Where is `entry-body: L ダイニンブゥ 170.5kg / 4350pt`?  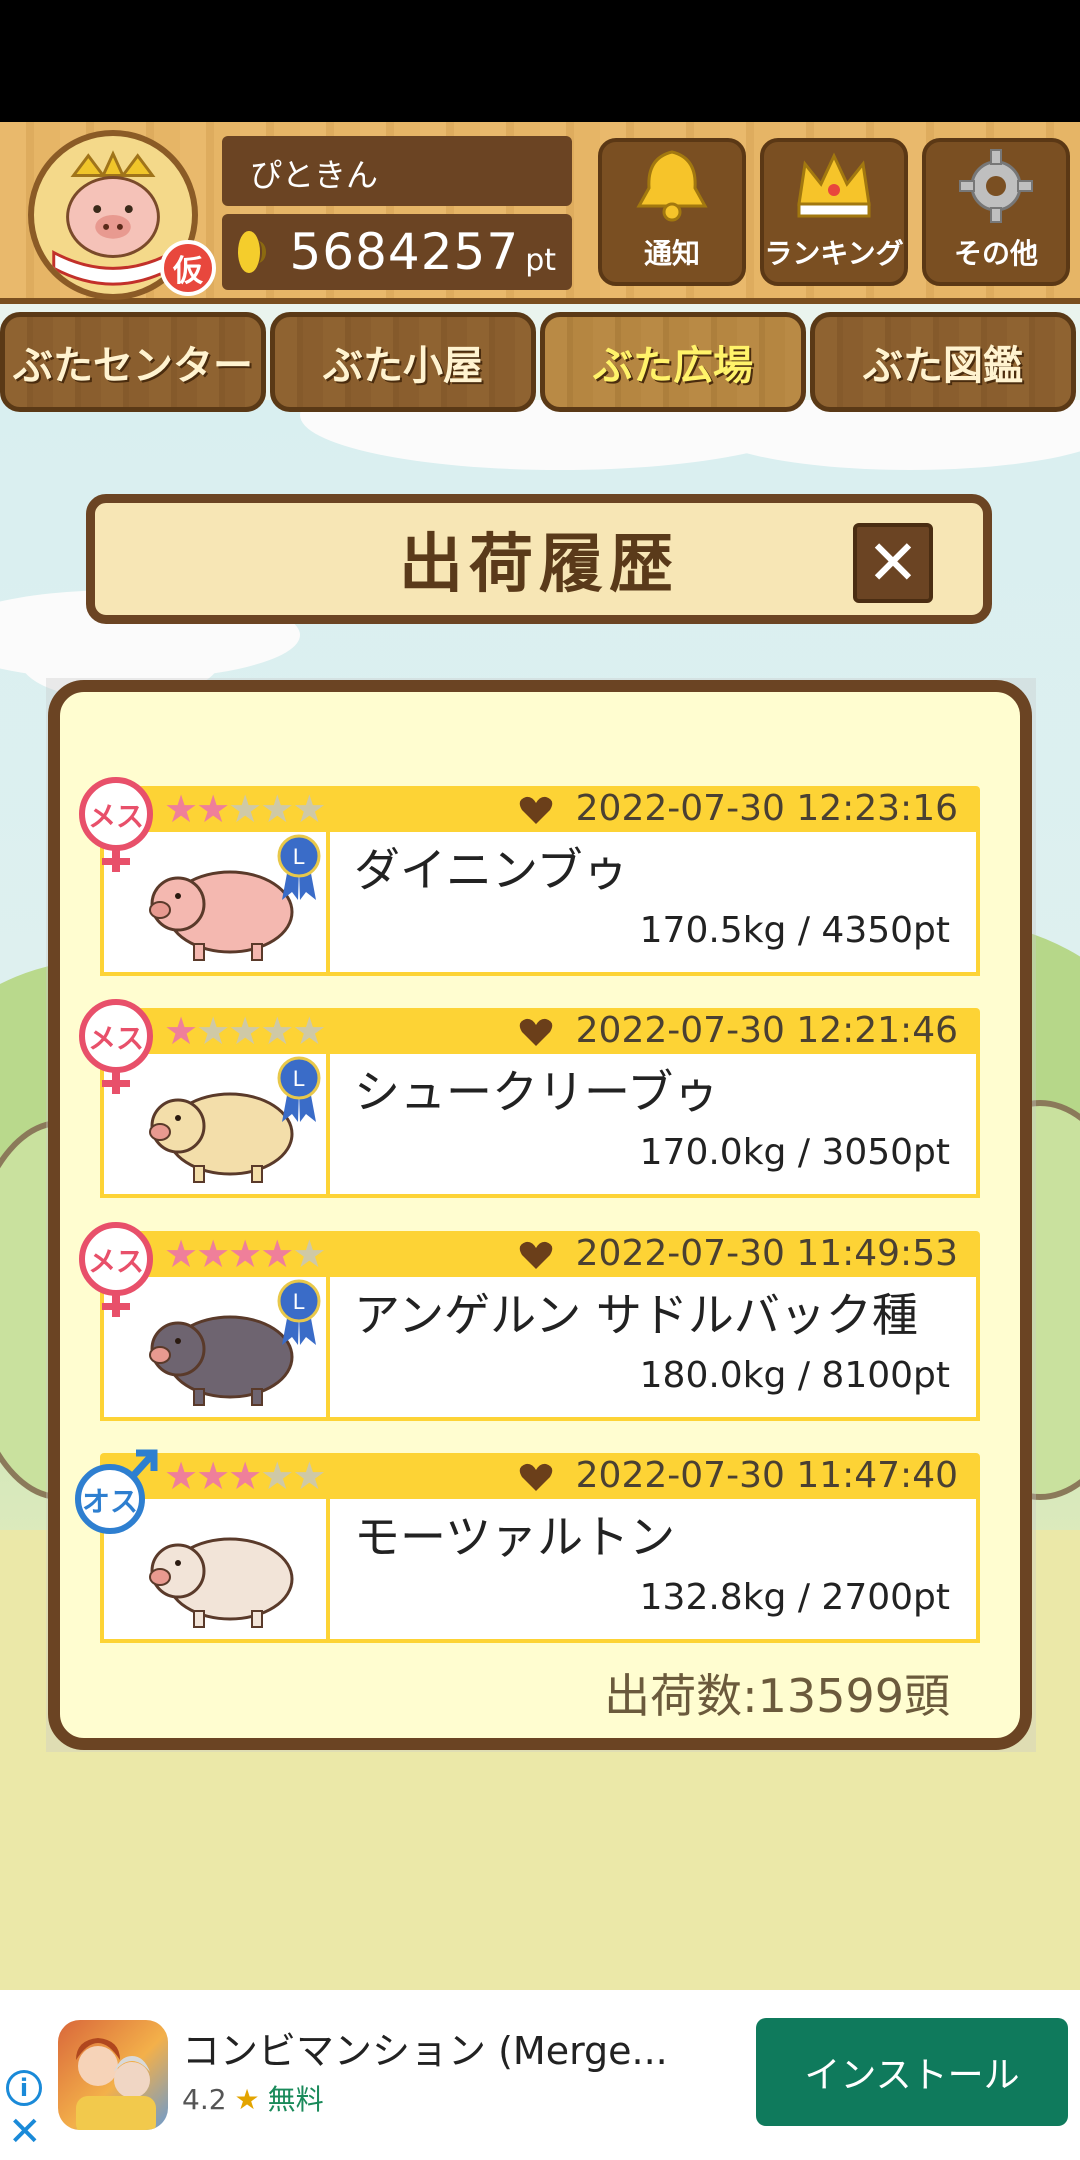 entry-body: L ダイニンブゥ 170.5kg / 4350pt is located at coordinates (540, 904).